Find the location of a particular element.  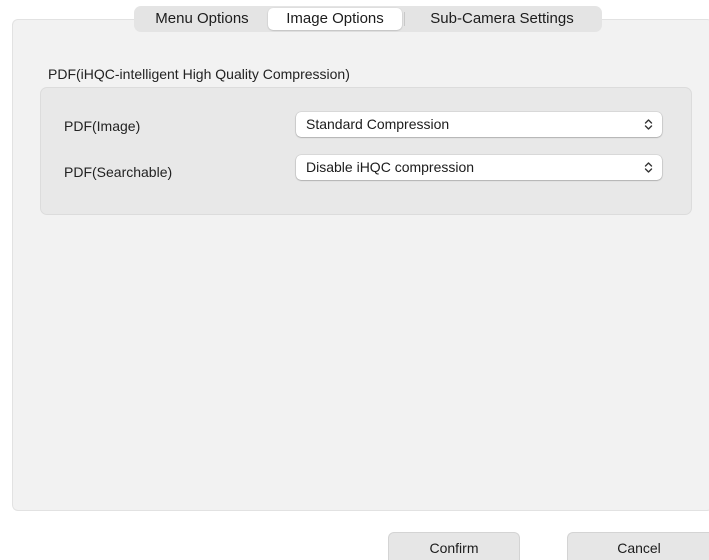

pdf-image-select: Standard Compression is located at coordinates (479, 124).